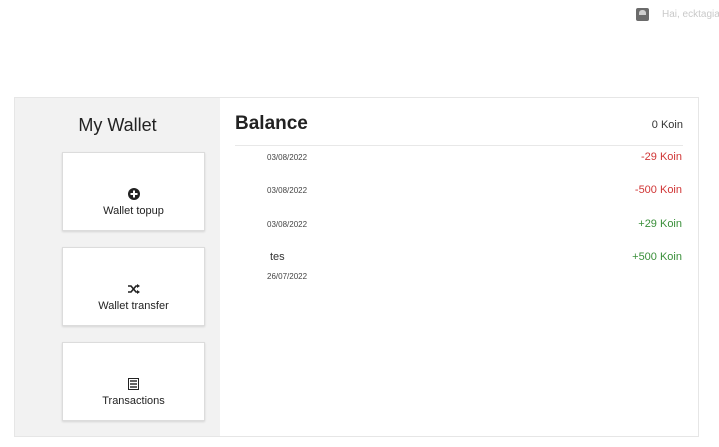 The width and height of the screenshot is (719, 447). What do you see at coordinates (271, 123) in the screenshot?
I see `page-title: Balance` at bounding box center [271, 123].